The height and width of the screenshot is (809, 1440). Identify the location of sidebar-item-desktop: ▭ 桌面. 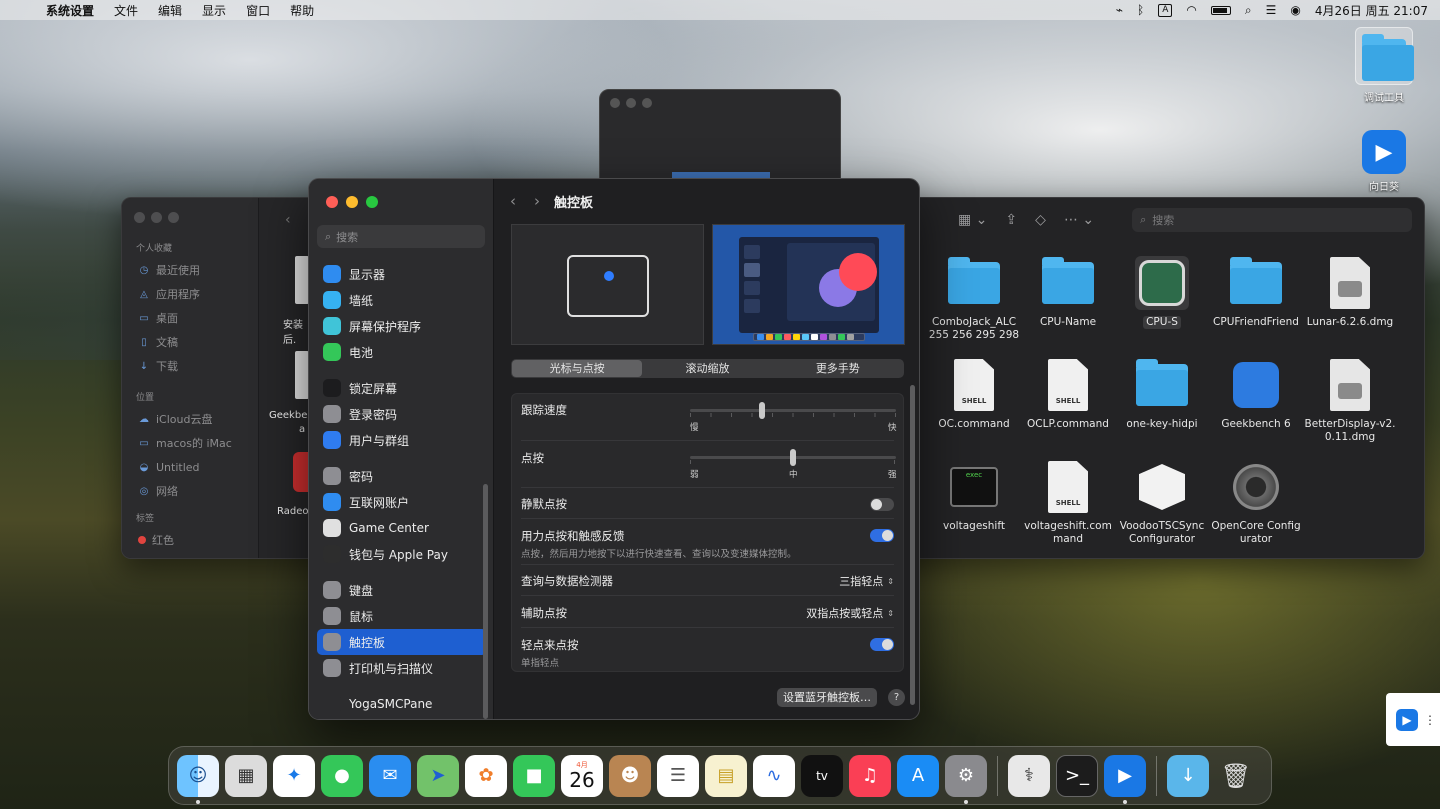
(190, 318).